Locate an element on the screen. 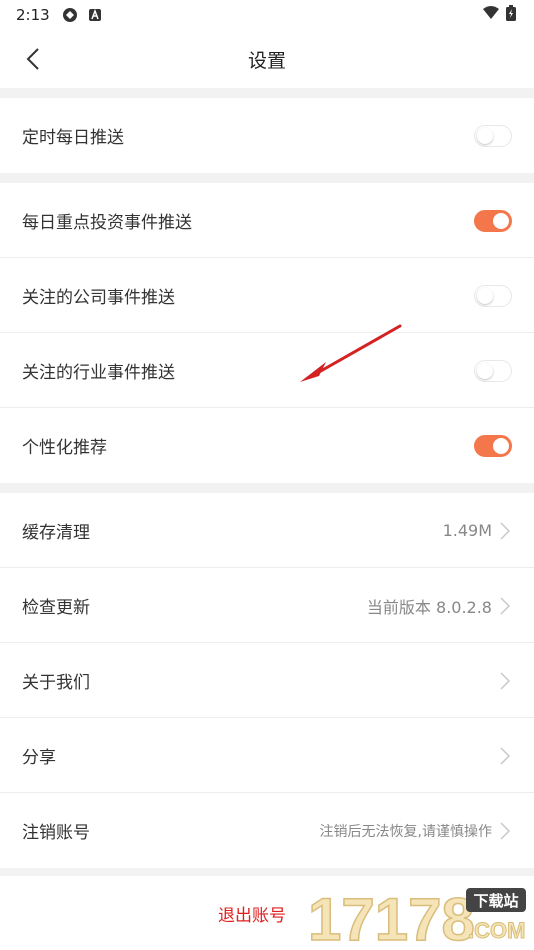  battery-icon is located at coordinates (511, 15).